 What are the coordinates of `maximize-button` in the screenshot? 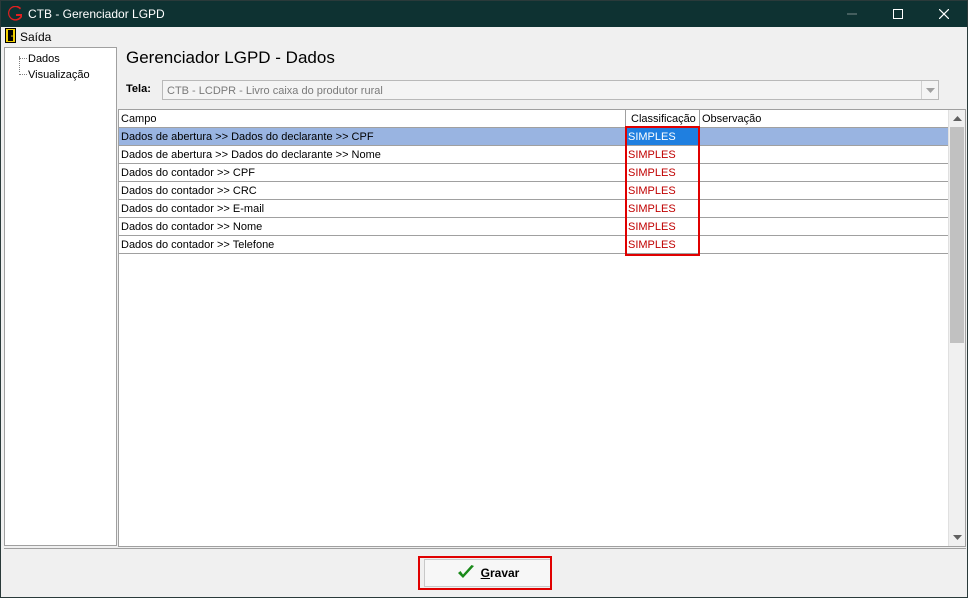 It's located at (898, 14).